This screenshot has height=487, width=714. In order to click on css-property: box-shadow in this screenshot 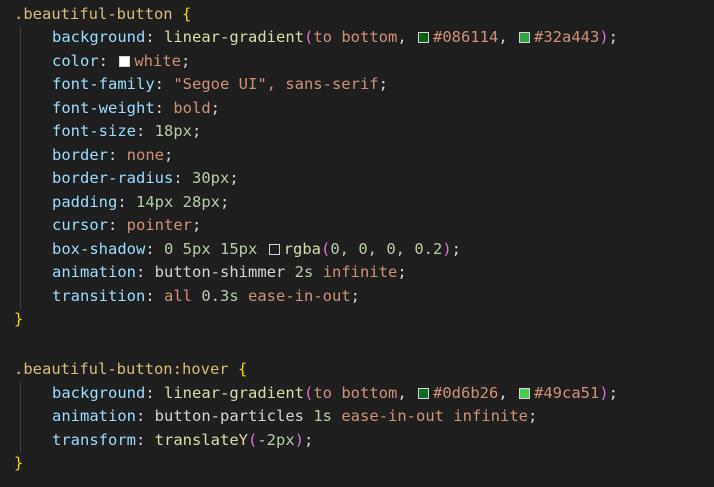, I will do `click(99, 248)`.